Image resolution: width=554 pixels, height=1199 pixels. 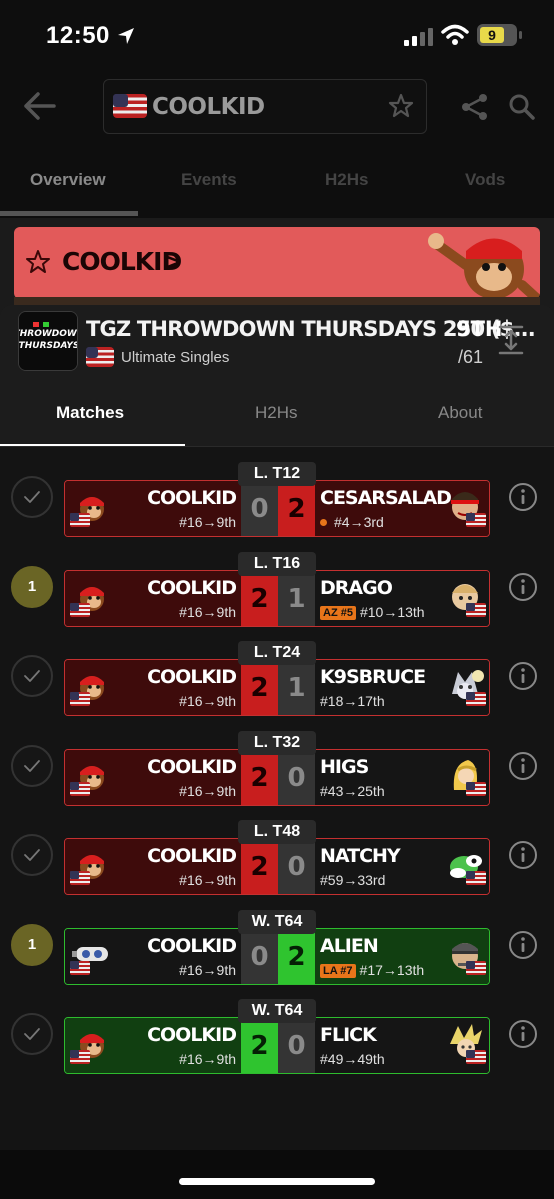 I want to click on seed-placement: #49→49th, so click(x=352, y=1059).